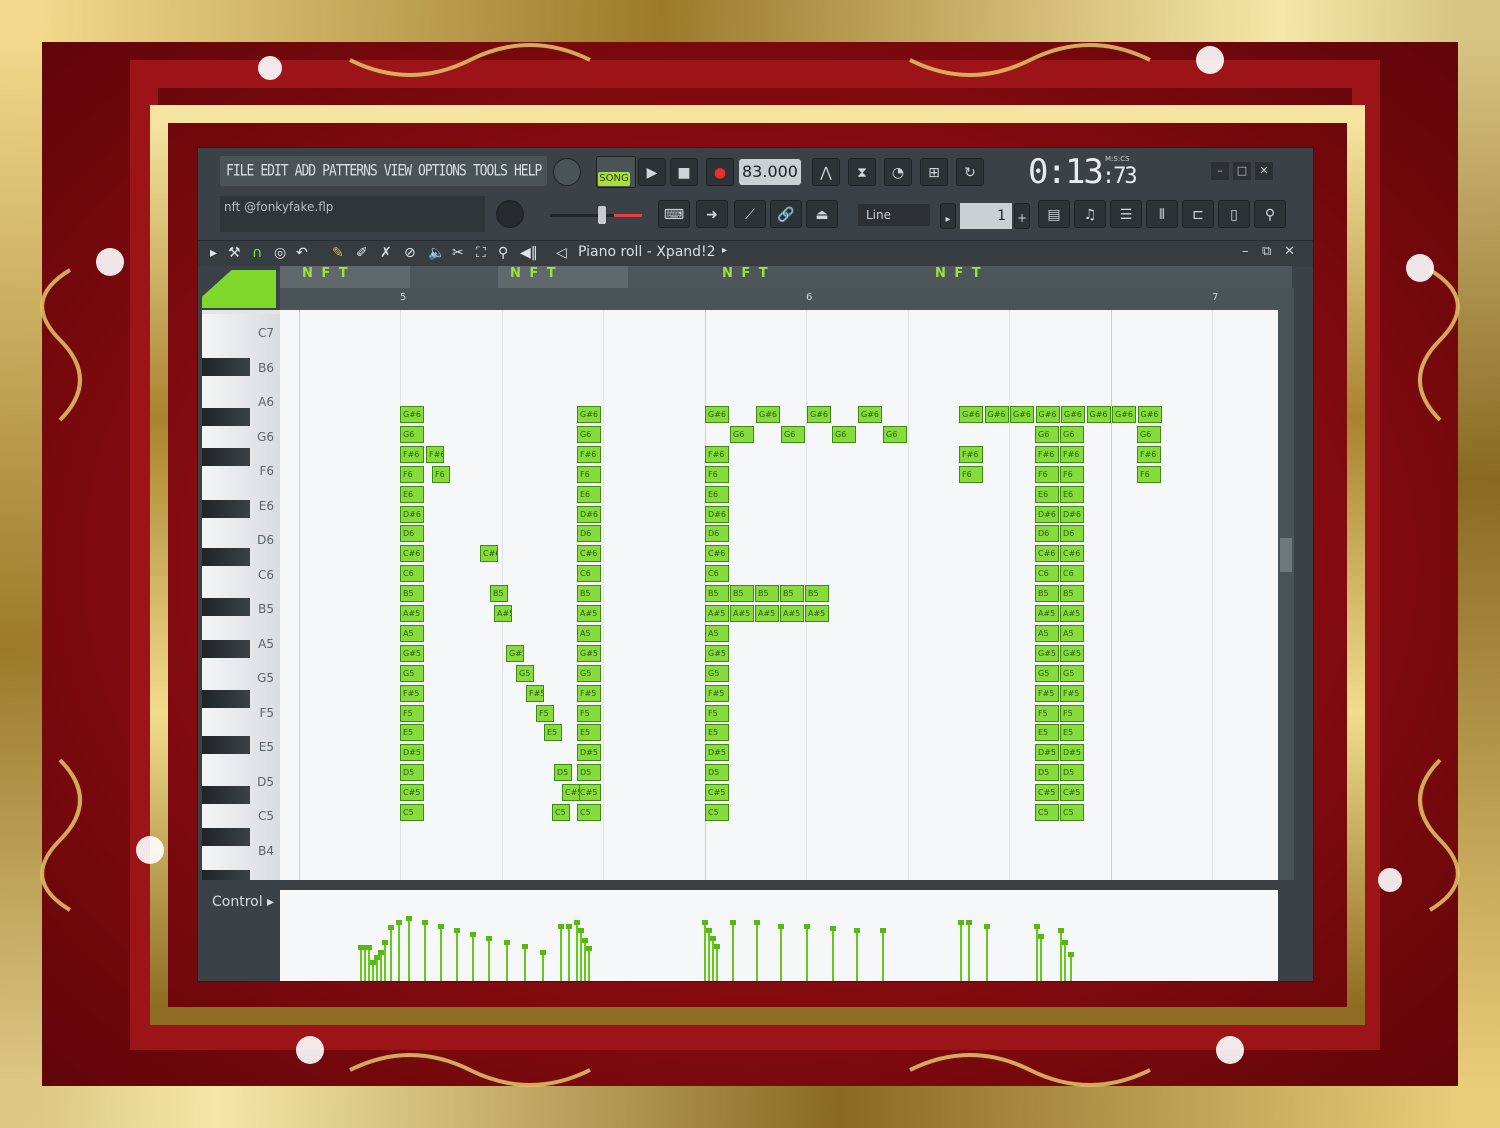 This screenshot has height=1128, width=1500. Describe the element at coordinates (589, 673) in the screenshot. I see `note-block: G5` at that location.